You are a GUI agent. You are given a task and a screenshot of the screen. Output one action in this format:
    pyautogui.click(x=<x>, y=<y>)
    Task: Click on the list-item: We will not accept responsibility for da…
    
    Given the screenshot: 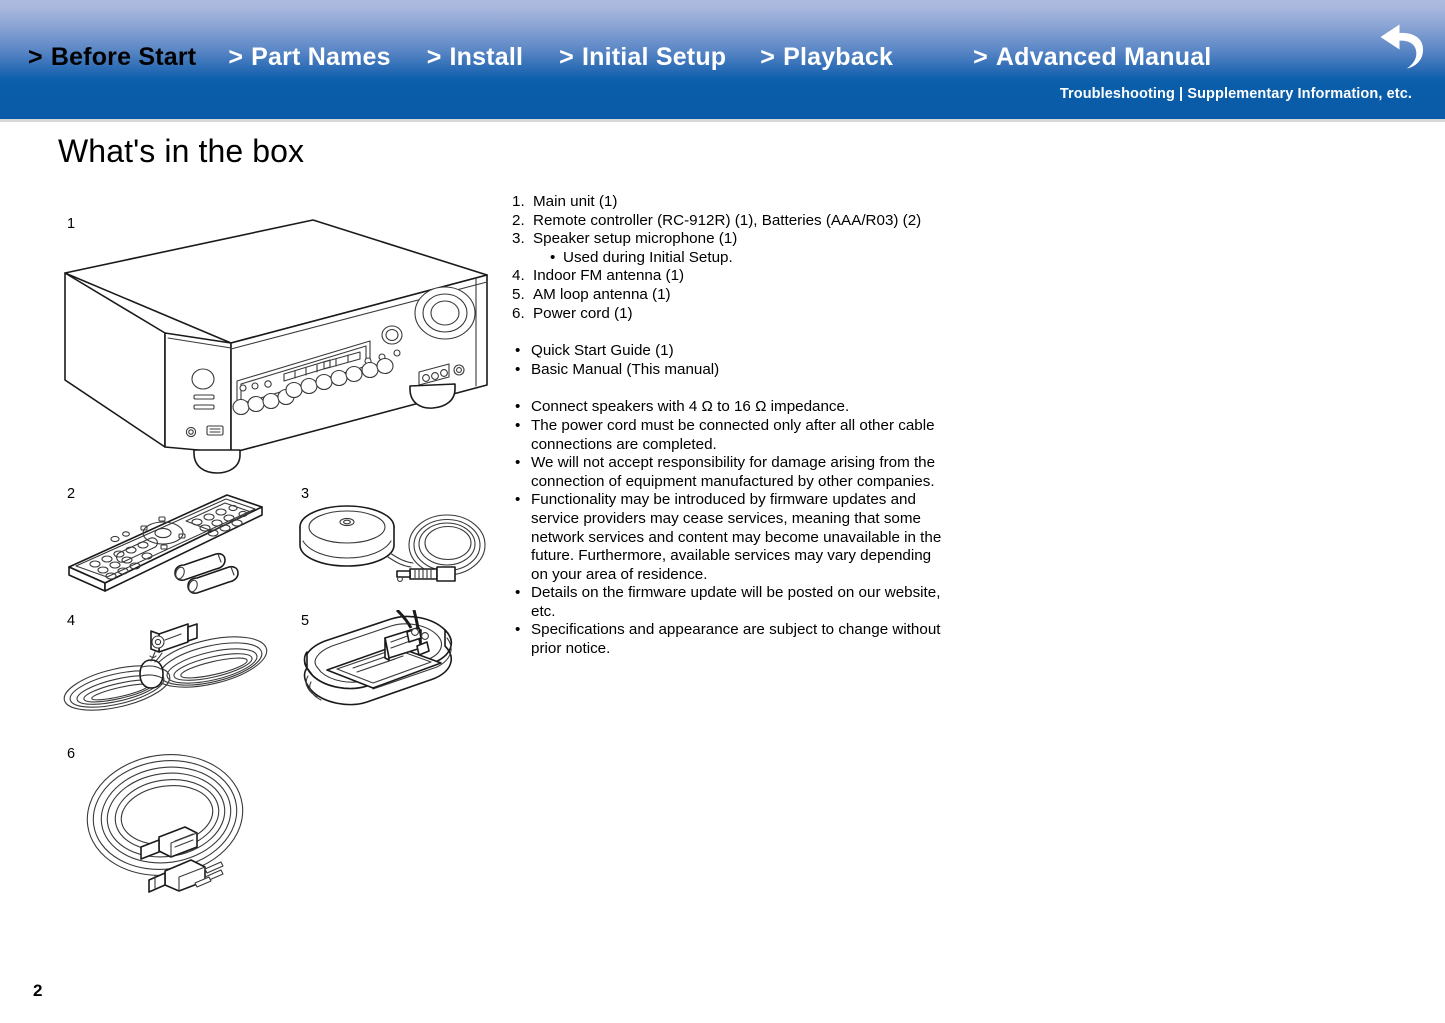 What is the action you would take?
    pyautogui.click(x=727, y=472)
    